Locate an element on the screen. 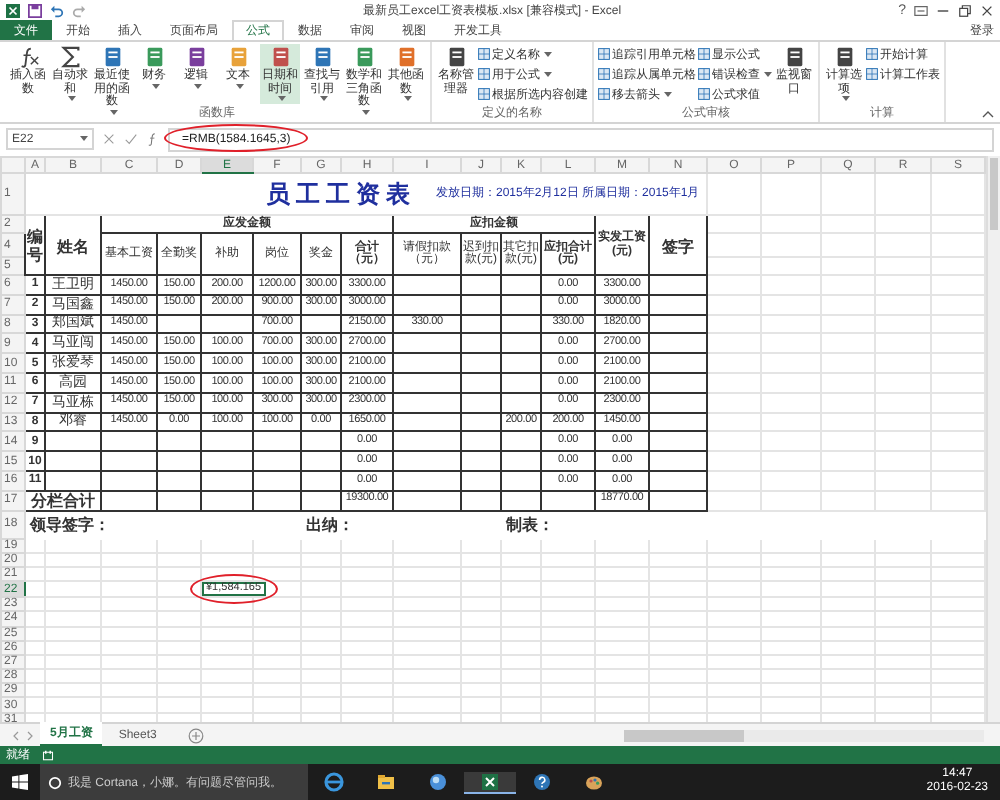 The image size is (1000, 800). save-icon is located at coordinates (35, 10).